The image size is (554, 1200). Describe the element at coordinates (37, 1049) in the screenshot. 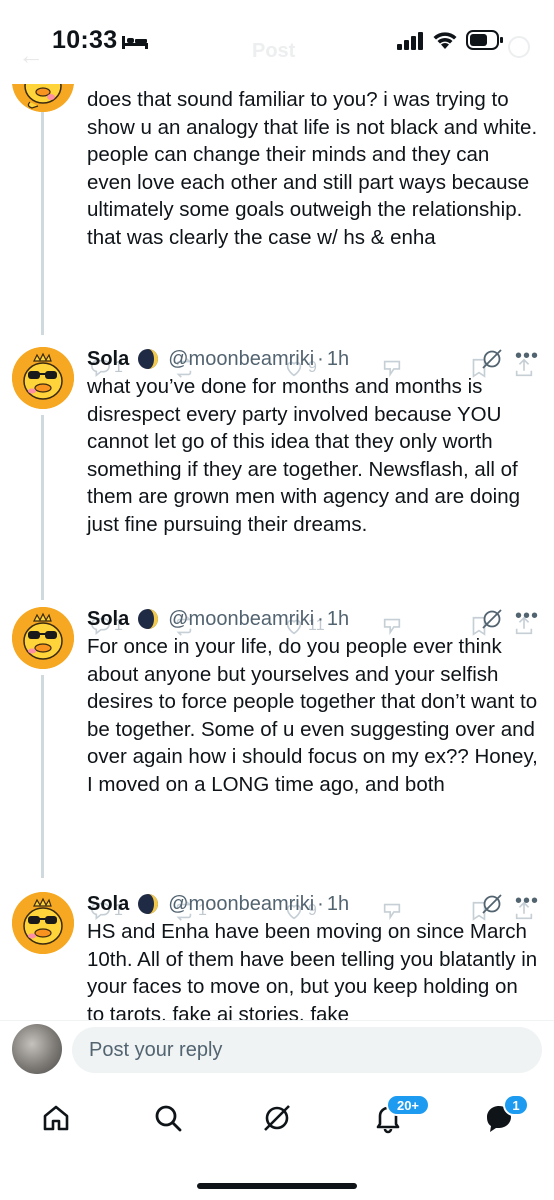

I see `user-avatar` at that location.